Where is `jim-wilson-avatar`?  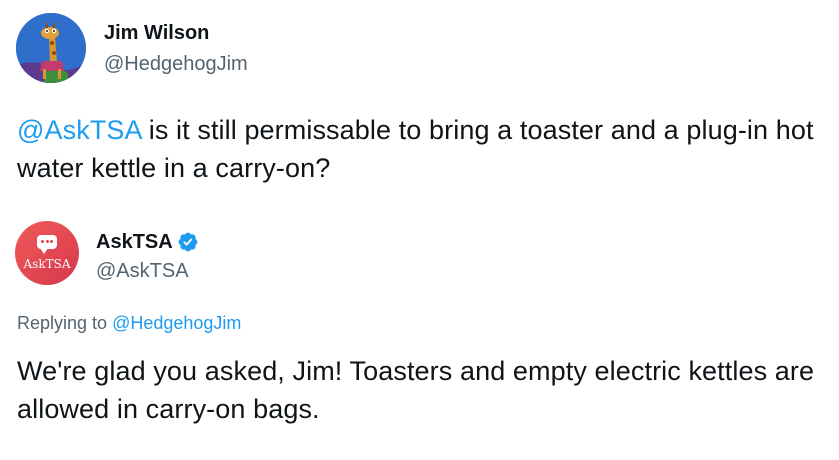 jim-wilson-avatar is located at coordinates (51, 48).